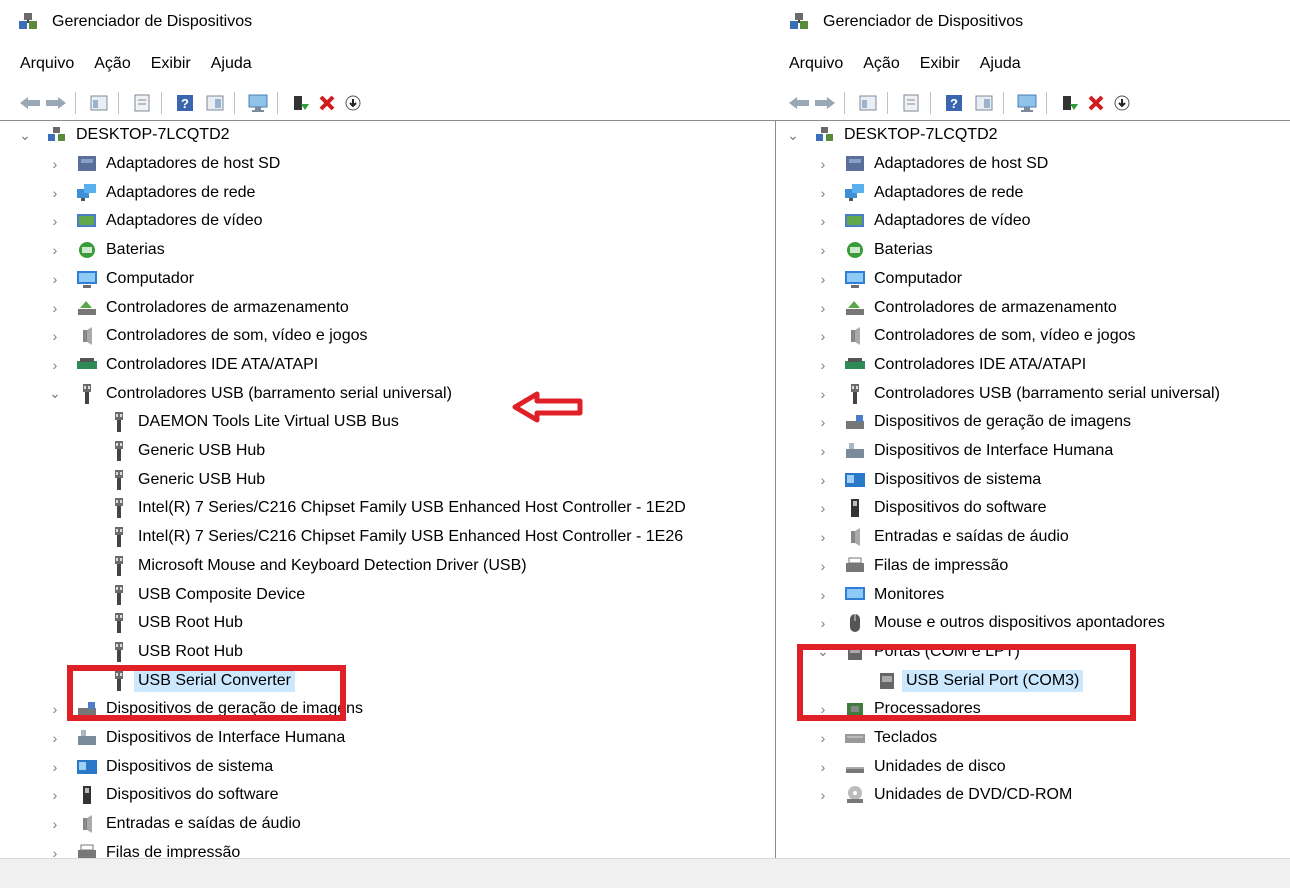 The width and height of the screenshot is (1290, 888). What do you see at coordinates (990, 623) in the screenshot?
I see `tree-category: › Mouse e outros dispositivos apontadores` at bounding box center [990, 623].